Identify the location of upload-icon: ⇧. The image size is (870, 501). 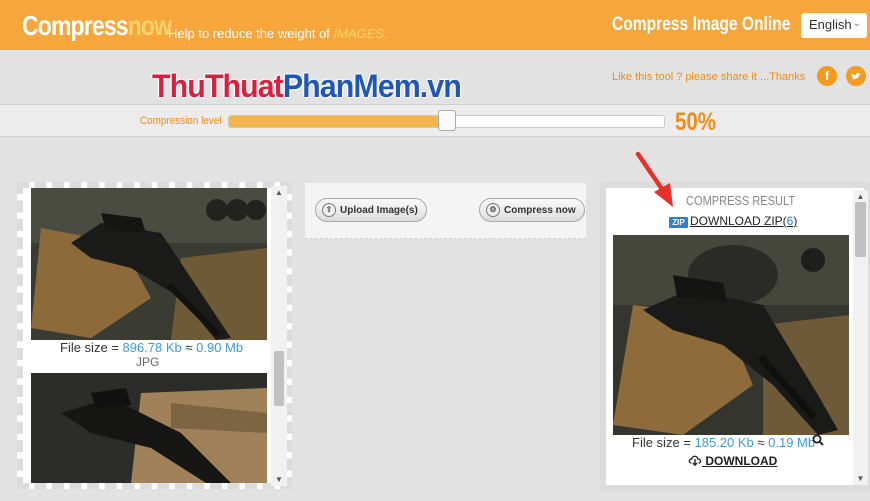
(329, 210).